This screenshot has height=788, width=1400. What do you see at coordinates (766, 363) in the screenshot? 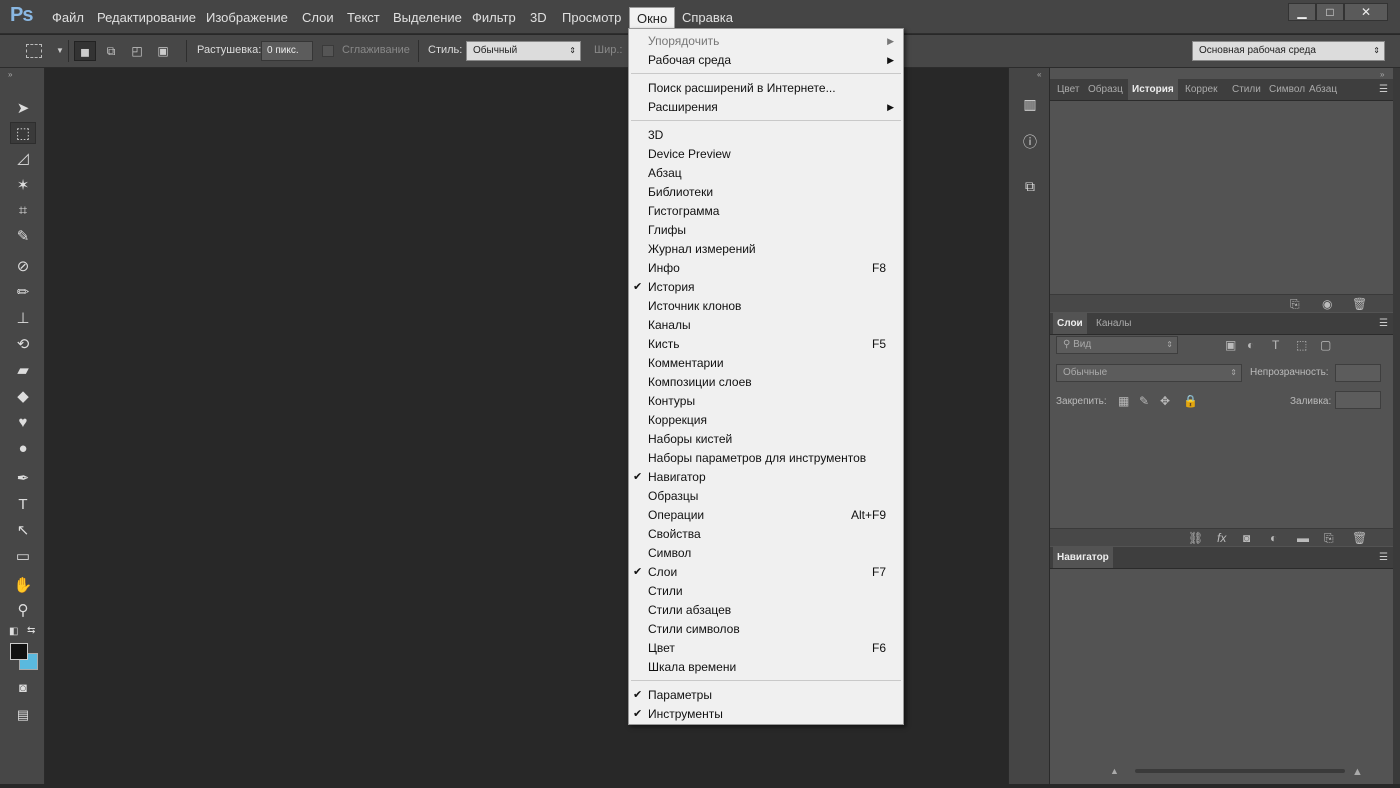
I see `menu-item: Комментарии` at bounding box center [766, 363].